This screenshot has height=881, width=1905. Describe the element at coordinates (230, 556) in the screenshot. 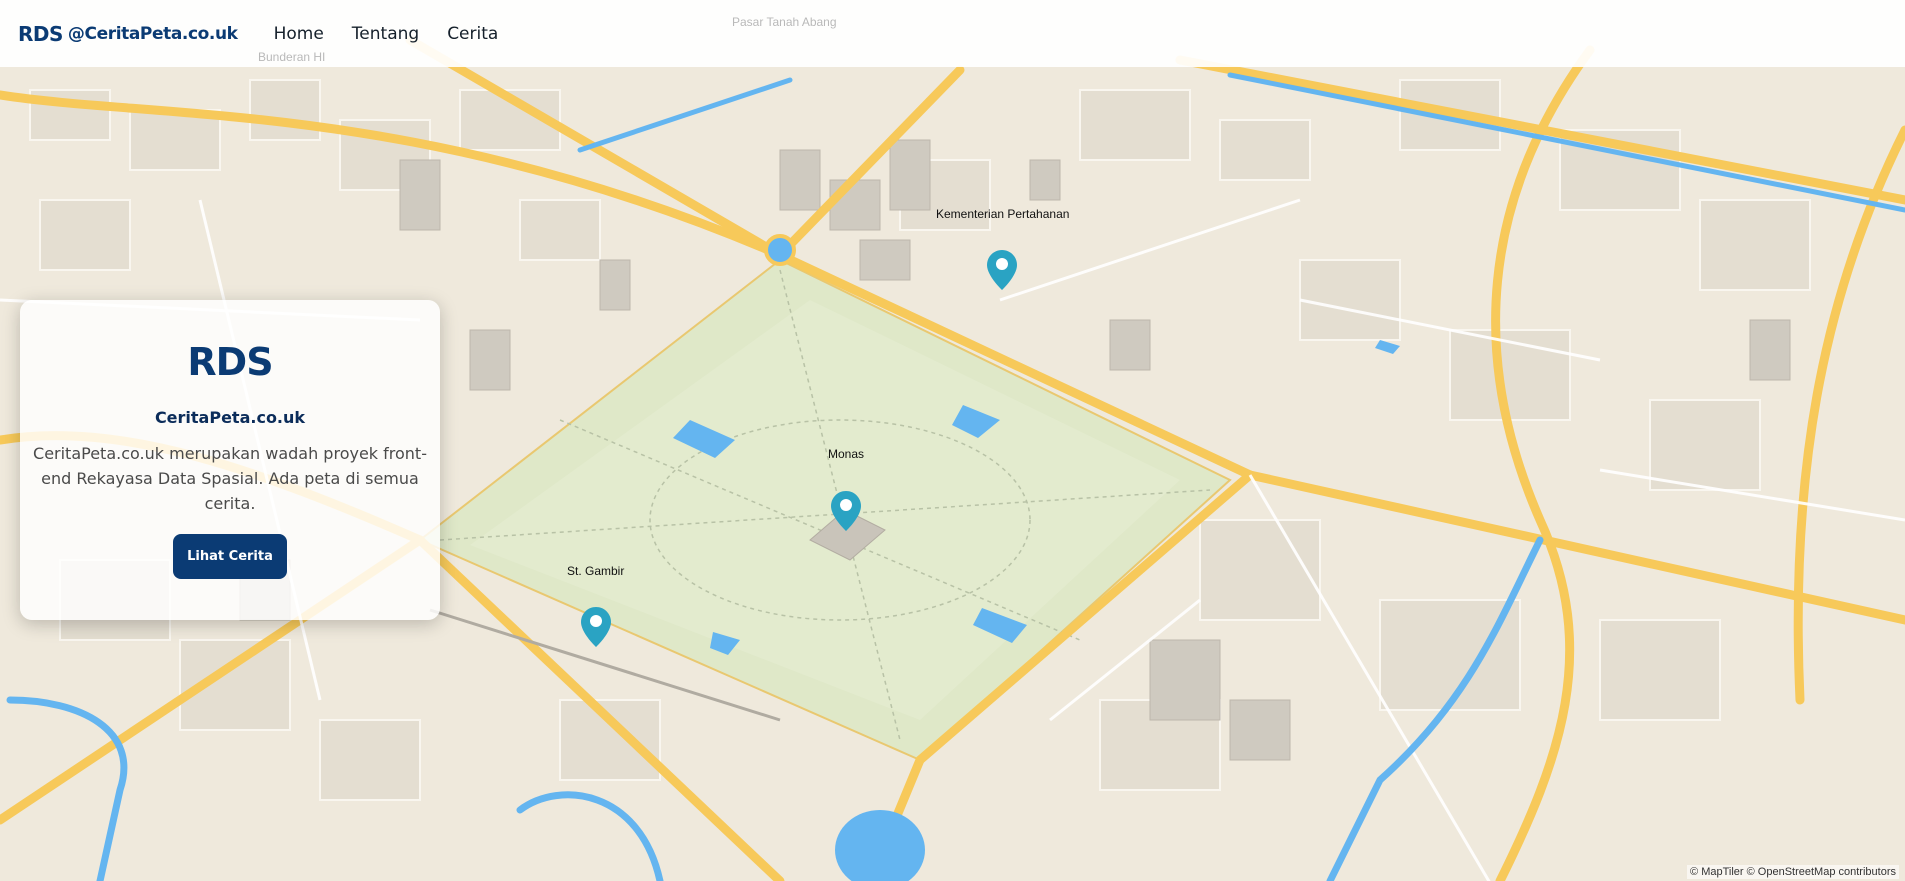

I see `lihat-cerita-button: Lihat Cerita` at that location.